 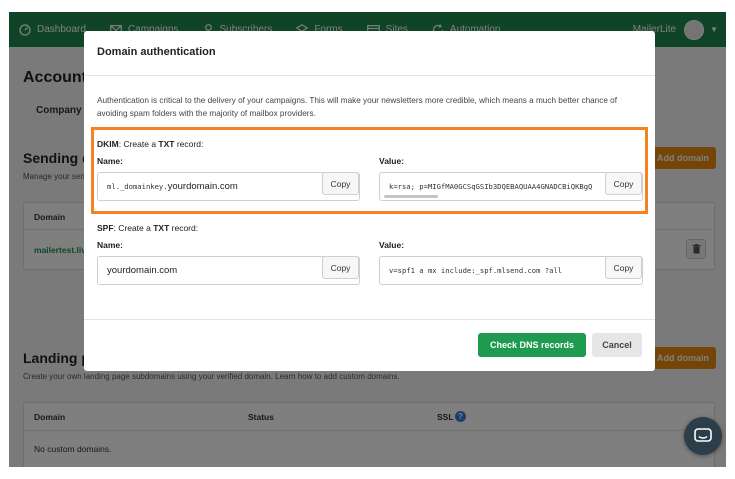 I want to click on spf-record-heading: SPF: Create a TXT record:, so click(x=147, y=228).